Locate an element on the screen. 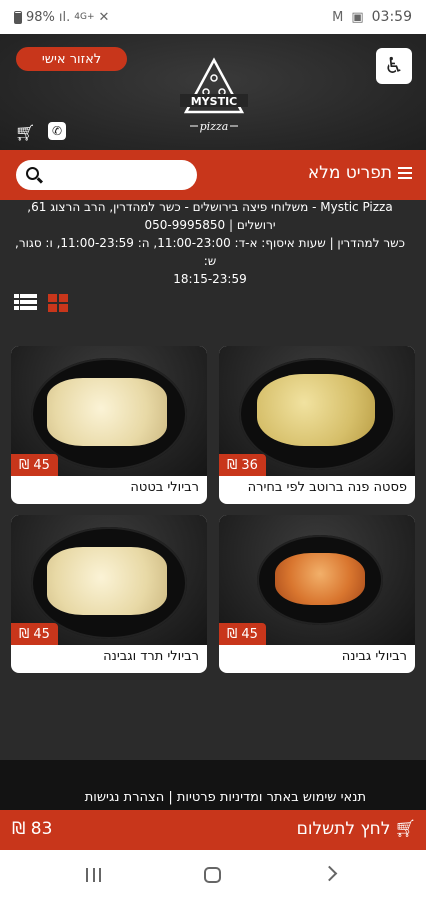  signal-icon: ıl. is located at coordinates (64, 17).